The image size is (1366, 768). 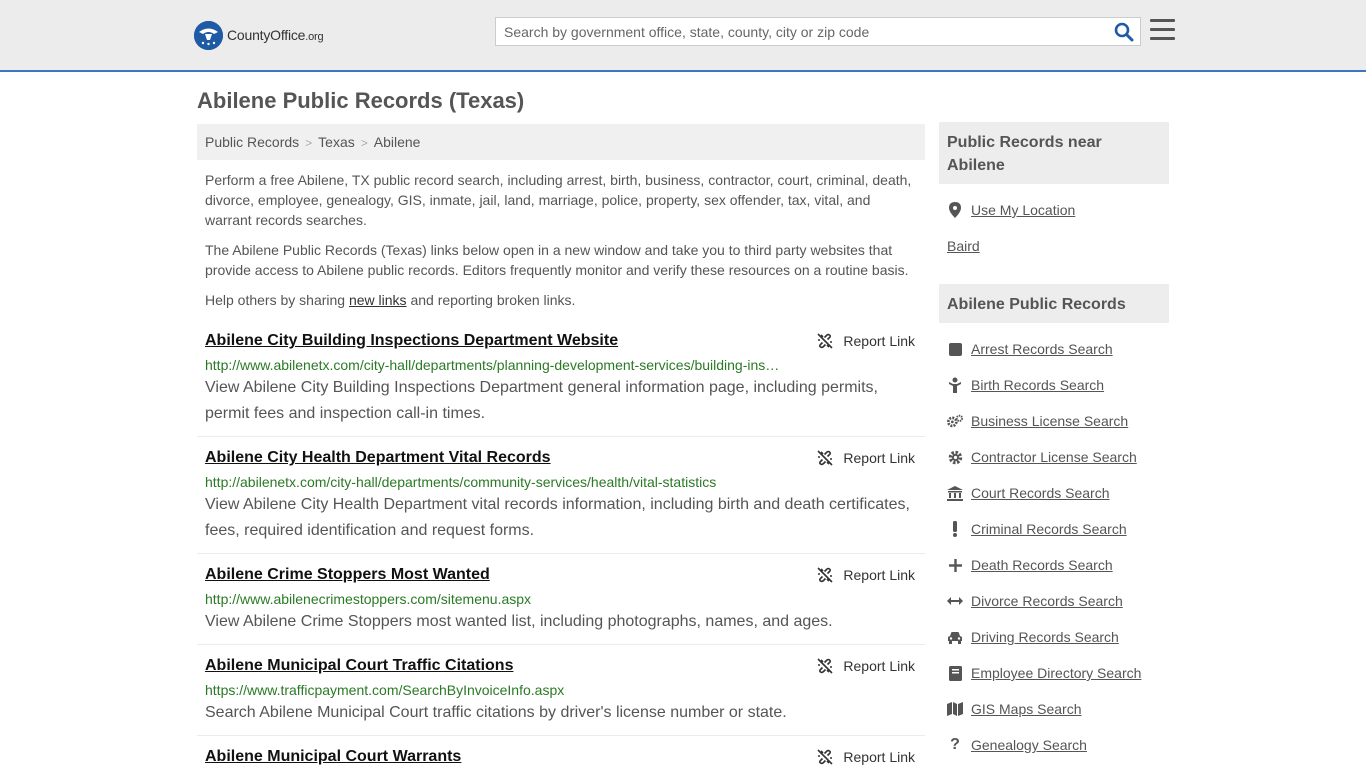 I want to click on arrows-horizontal-icon, so click(x=955, y=601).